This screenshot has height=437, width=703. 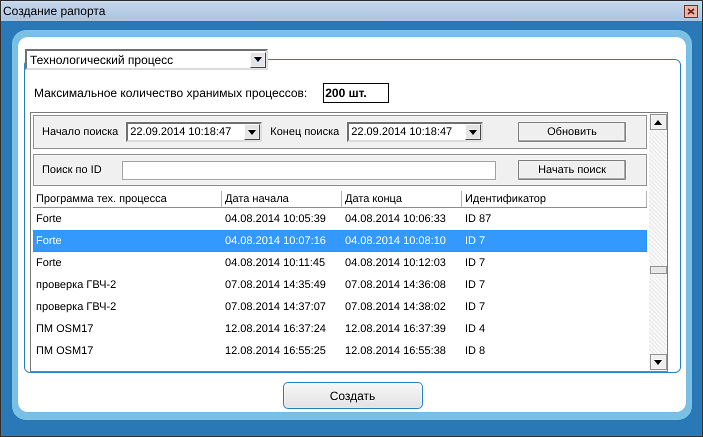 What do you see at coordinates (54, 11) in the screenshot?
I see `window-title: Создание рапорта` at bounding box center [54, 11].